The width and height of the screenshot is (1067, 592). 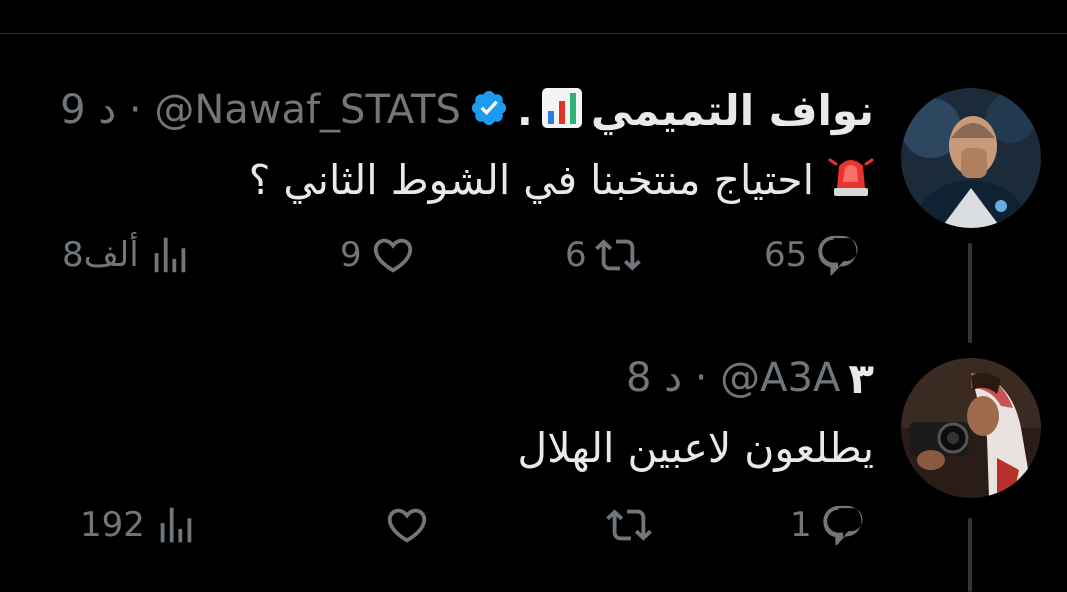 I want to click on time: 8 د, so click(x=654, y=378).